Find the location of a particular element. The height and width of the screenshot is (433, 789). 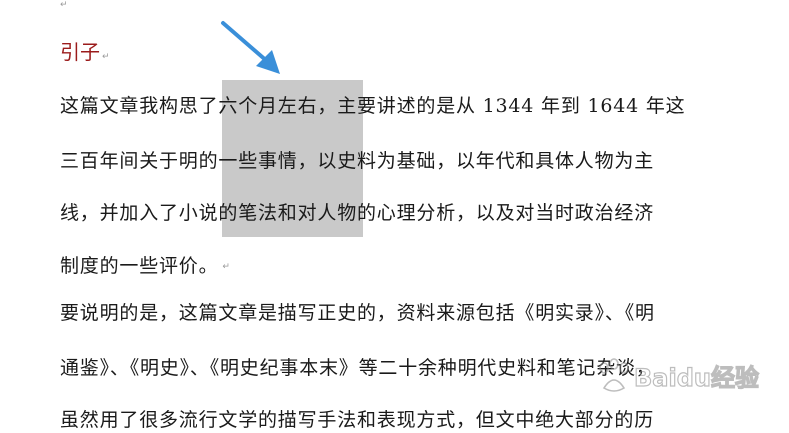

text-line: 线，并加入了小说的笔法和对人物的心理分析，以及对当时政治经济 is located at coordinates (357, 213).